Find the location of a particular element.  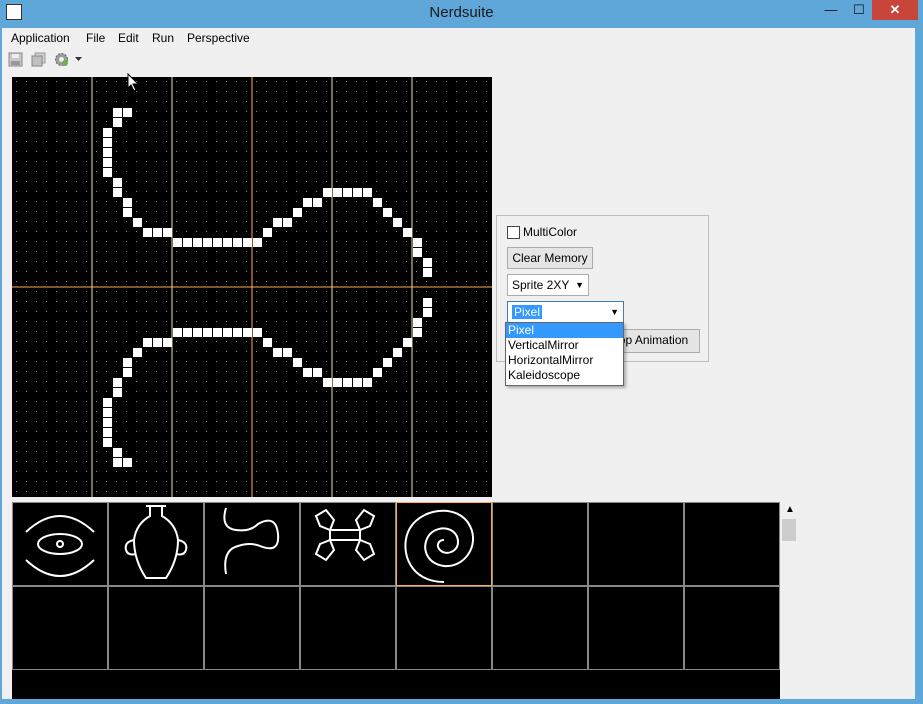

menu-run: Run is located at coordinates (163, 38).